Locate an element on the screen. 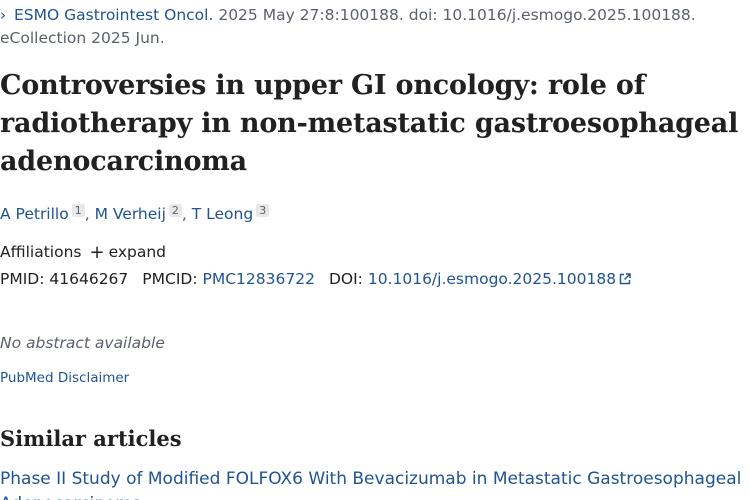  author-link: T Leong is located at coordinates (222, 214).